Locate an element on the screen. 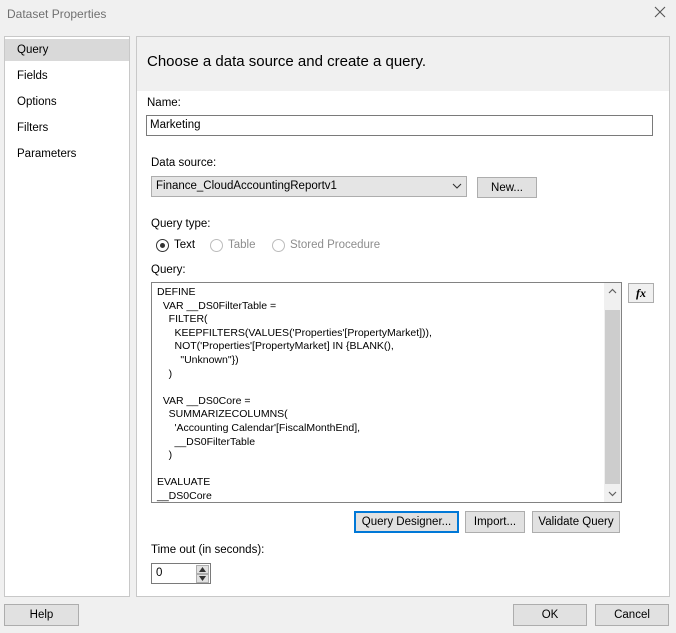  datasource-value: Finance_CloudAccountingReportv1 is located at coordinates (246, 186).